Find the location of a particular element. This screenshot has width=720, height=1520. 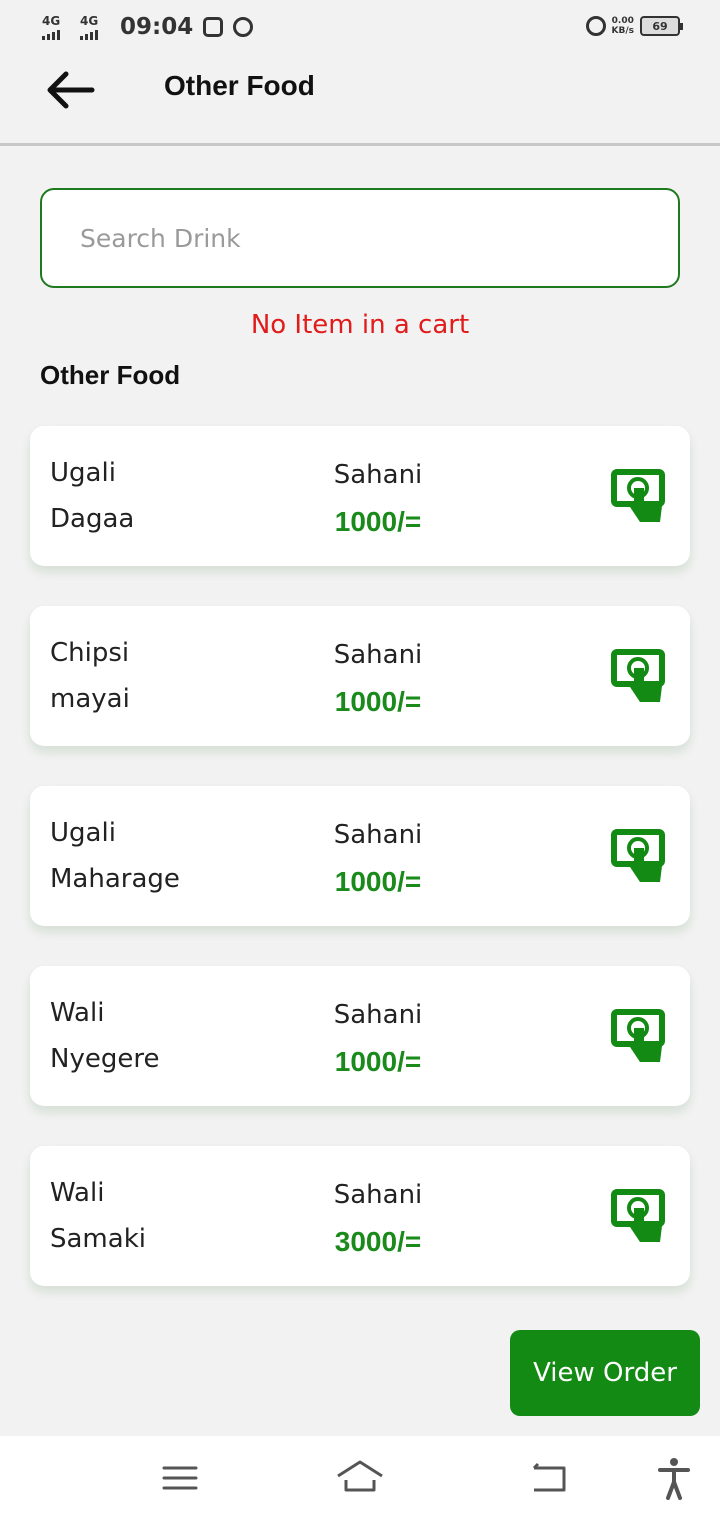

food-name-line2: Maharage is located at coordinates (115, 879).